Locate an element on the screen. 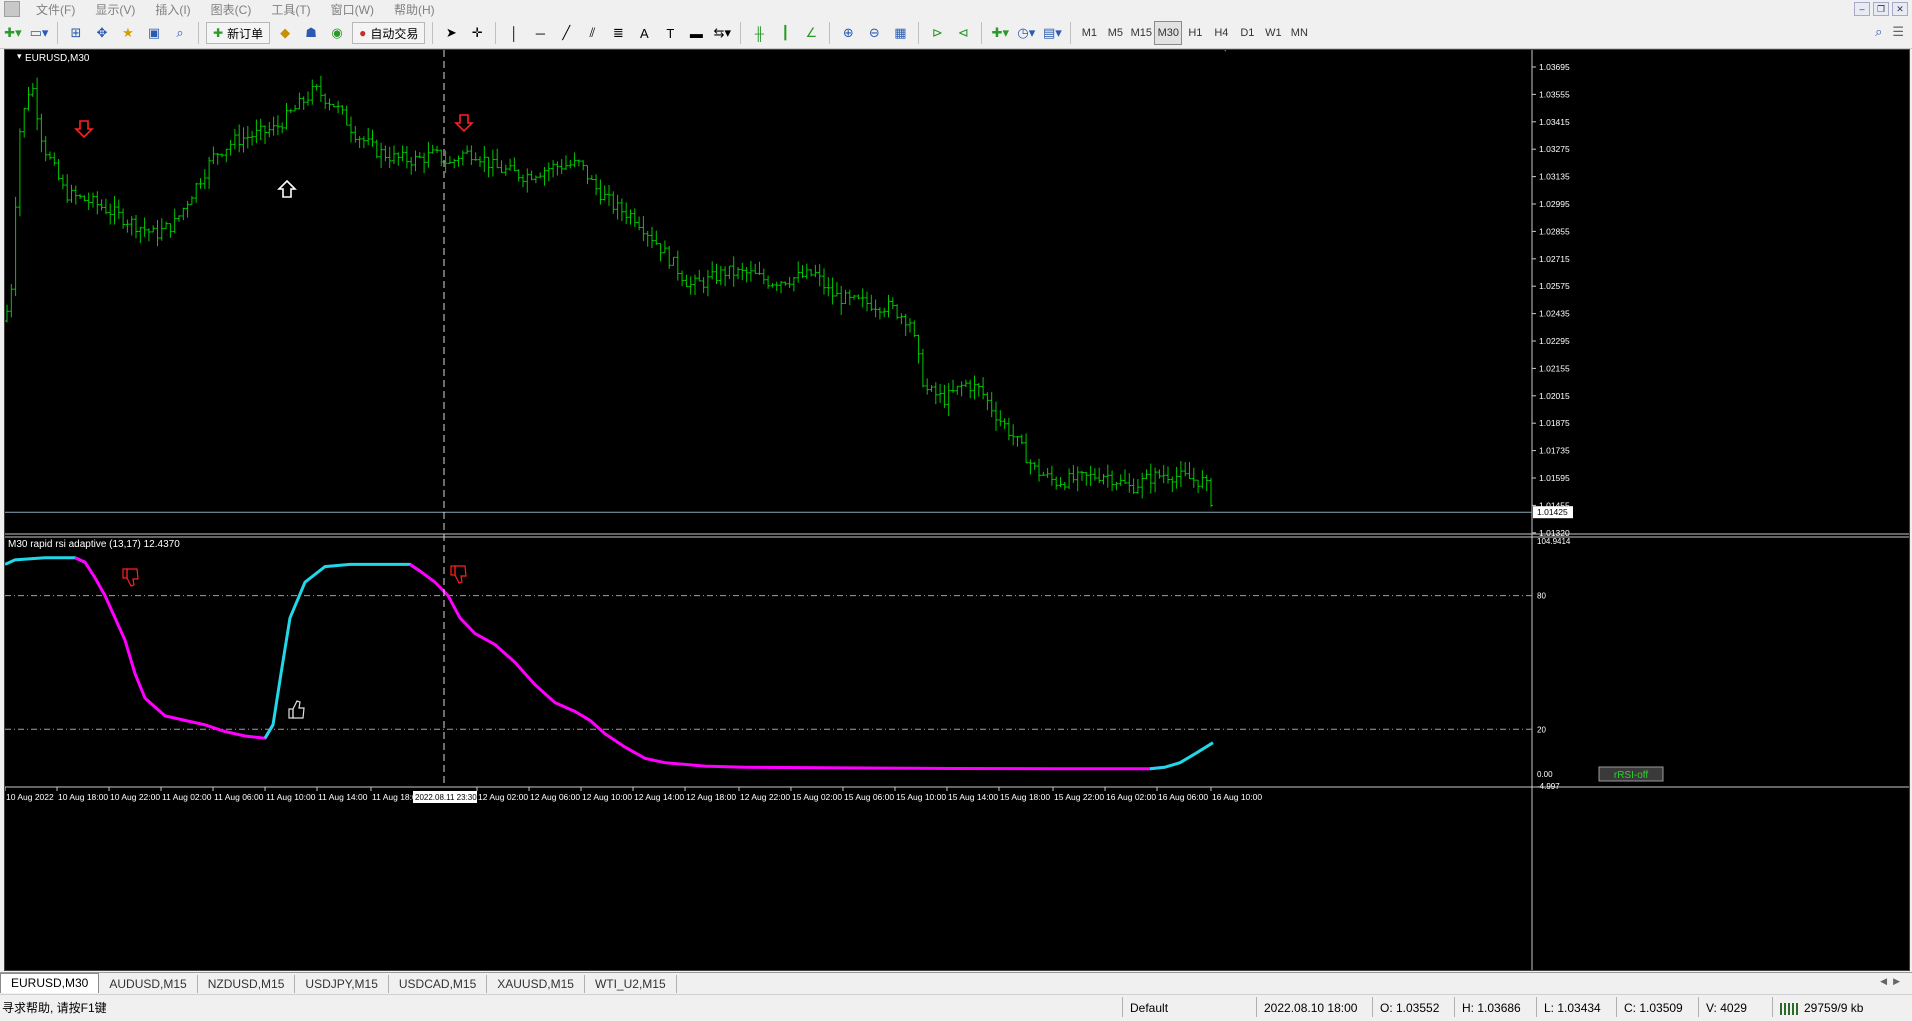 The image size is (1912, 1021). app-icon is located at coordinates (12, 9).